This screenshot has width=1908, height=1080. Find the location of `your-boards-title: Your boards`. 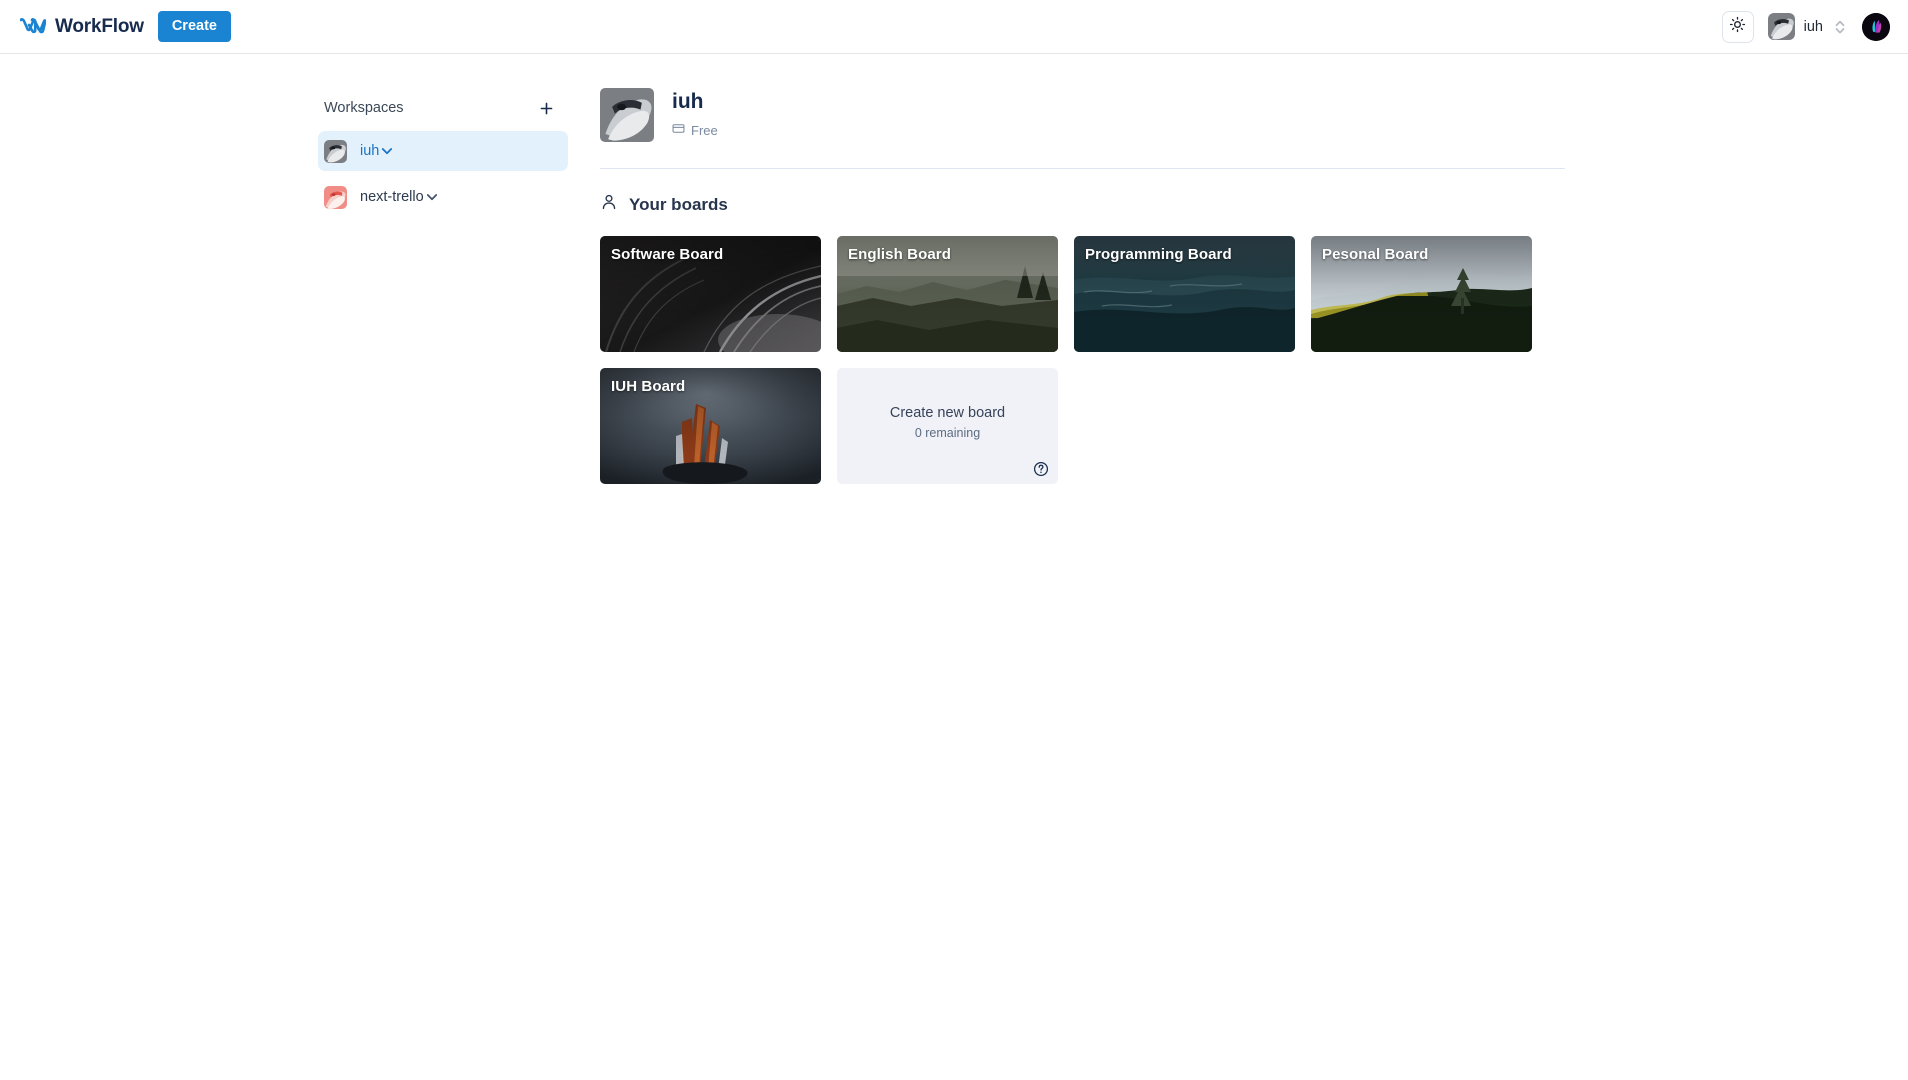

your-boards-title: Your boards is located at coordinates (678, 204).